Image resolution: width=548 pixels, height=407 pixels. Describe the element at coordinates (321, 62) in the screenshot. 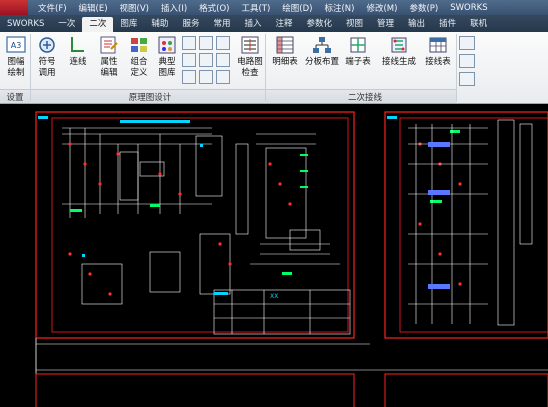

I see `board-layout-label: 分板布置` at that location.